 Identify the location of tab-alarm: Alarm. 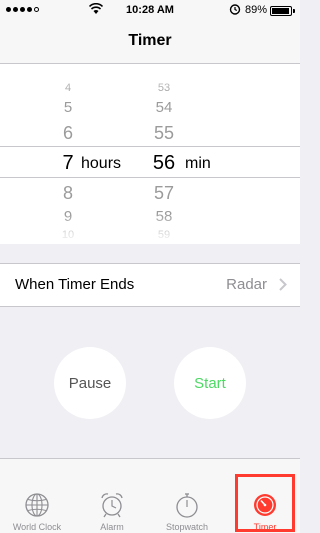
(112, 496).